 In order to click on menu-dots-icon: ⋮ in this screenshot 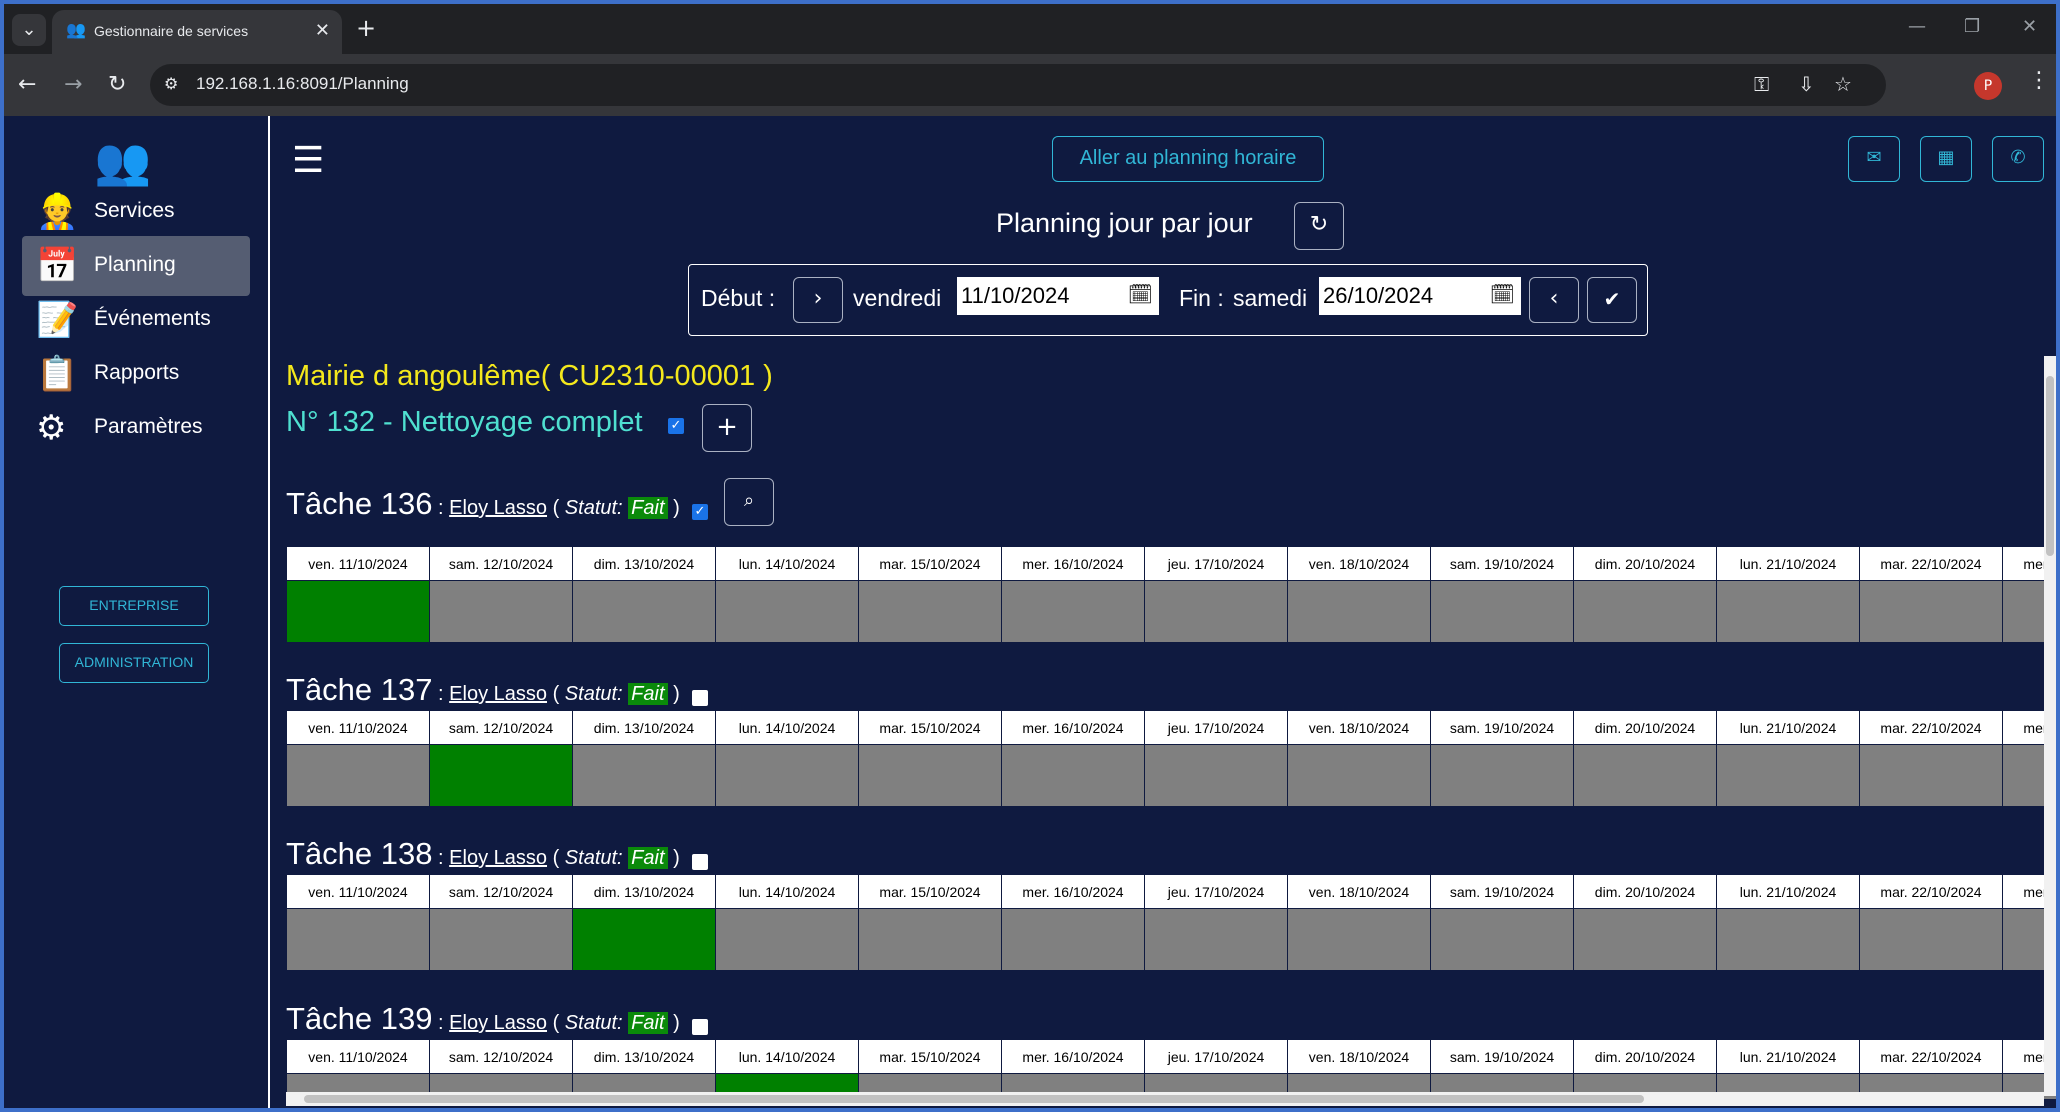, I will do `click(2039, 80)`.